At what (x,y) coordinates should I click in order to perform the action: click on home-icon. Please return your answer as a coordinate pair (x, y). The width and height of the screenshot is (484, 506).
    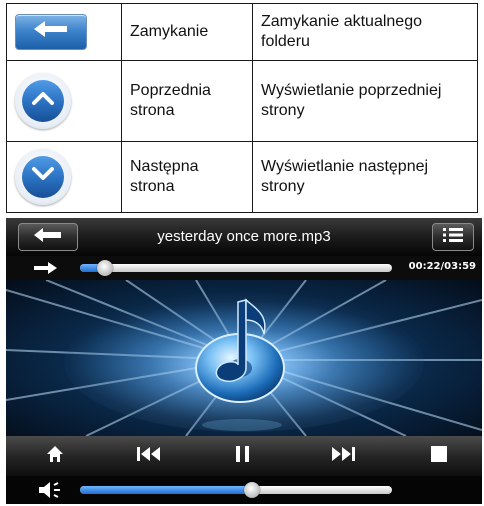
    Looking at the image, I should click on (55, 456).